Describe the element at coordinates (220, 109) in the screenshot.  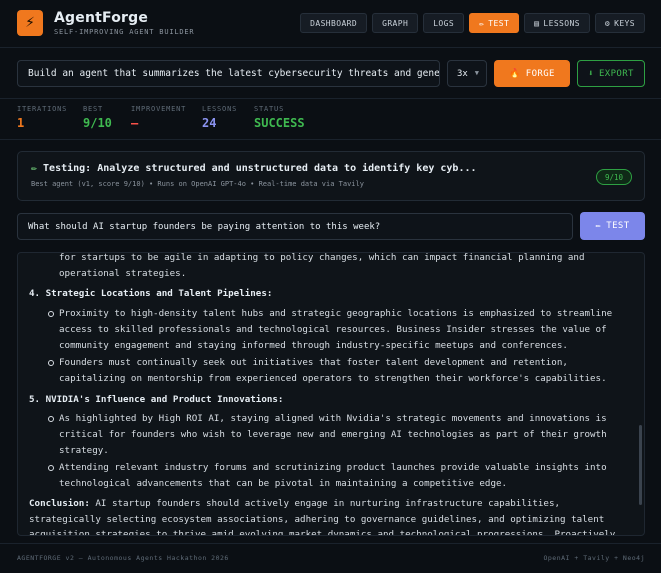
I see `stat-lessons-label: LESSONS` at that location.